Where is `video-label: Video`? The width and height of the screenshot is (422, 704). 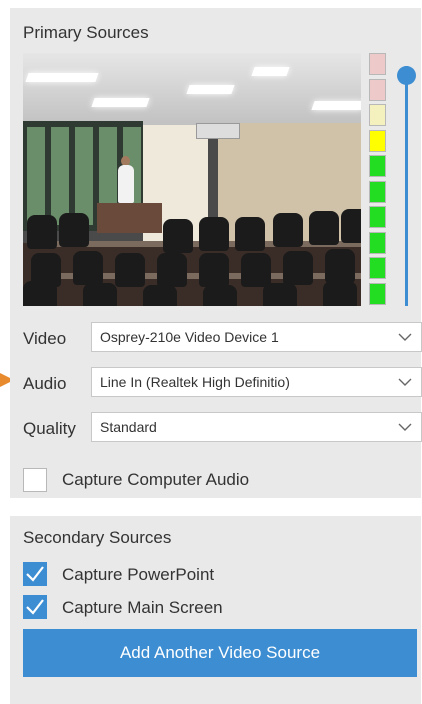
video-label: Video is located at coordinates (45, 338).